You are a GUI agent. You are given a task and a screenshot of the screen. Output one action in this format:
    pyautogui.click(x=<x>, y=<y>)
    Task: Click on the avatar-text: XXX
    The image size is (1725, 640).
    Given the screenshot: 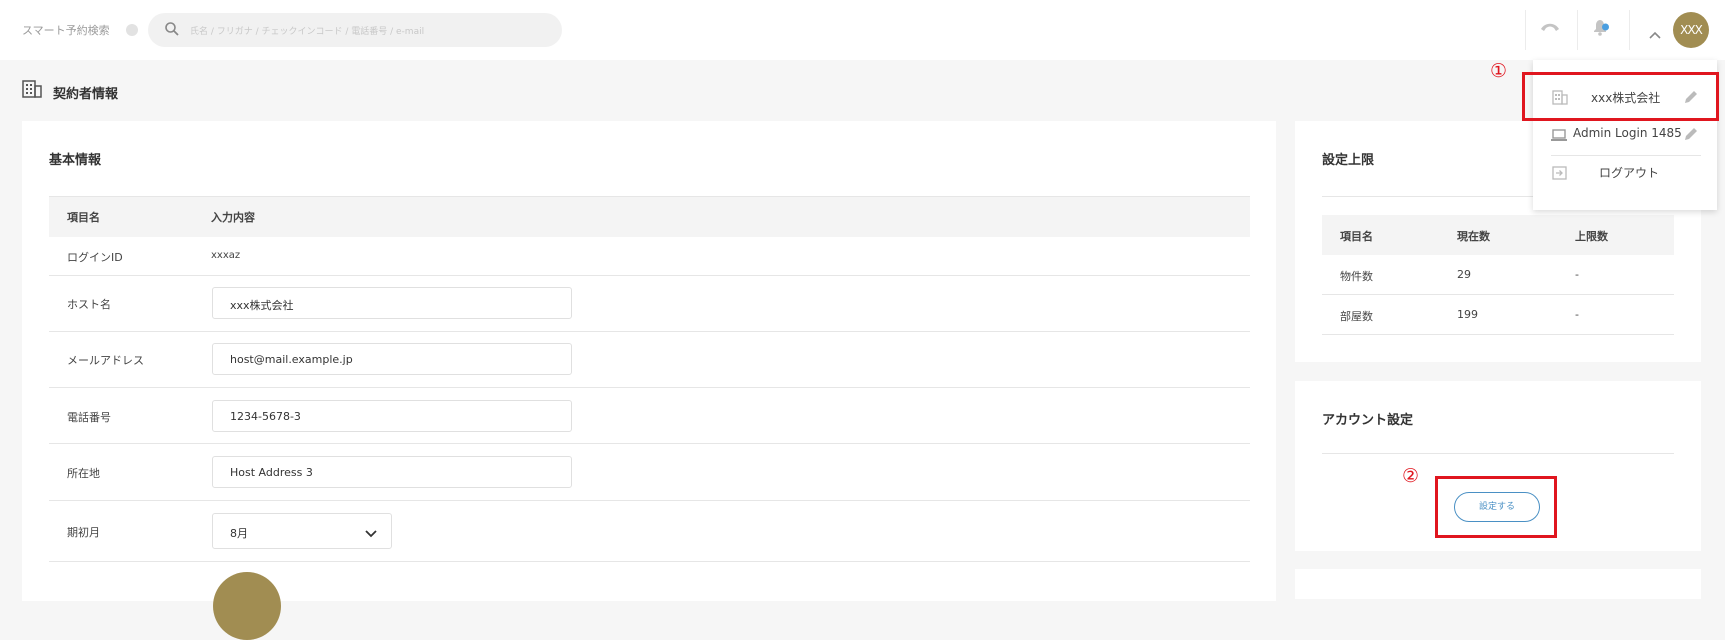 What is the action you would take?
    pyautogui.click(x=1691, y=30)
    